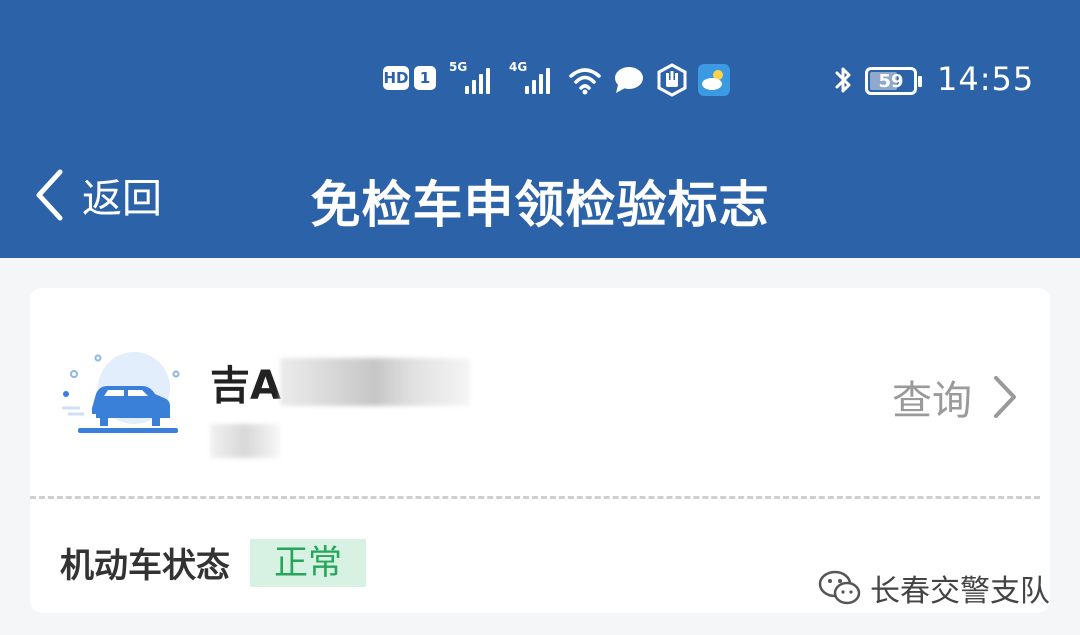 This screenshot has width=1080, height=635. What do you see at coordinates (839, 587) in the screenshot?
I see `wechat-icon` at bounding box center [839, 587].